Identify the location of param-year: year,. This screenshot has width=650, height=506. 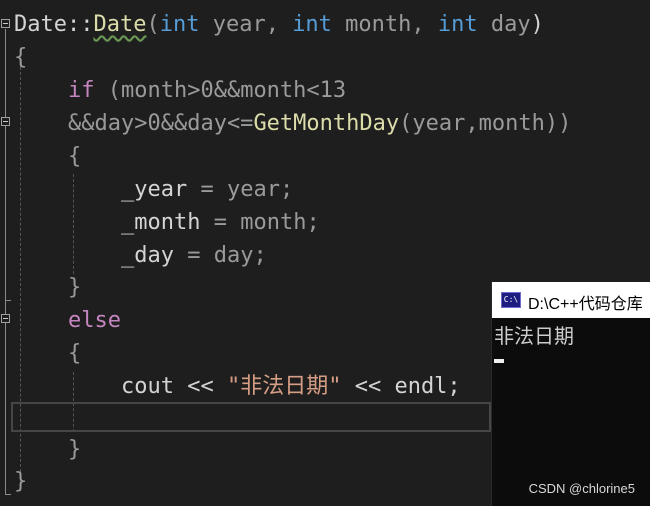
(246, 24).